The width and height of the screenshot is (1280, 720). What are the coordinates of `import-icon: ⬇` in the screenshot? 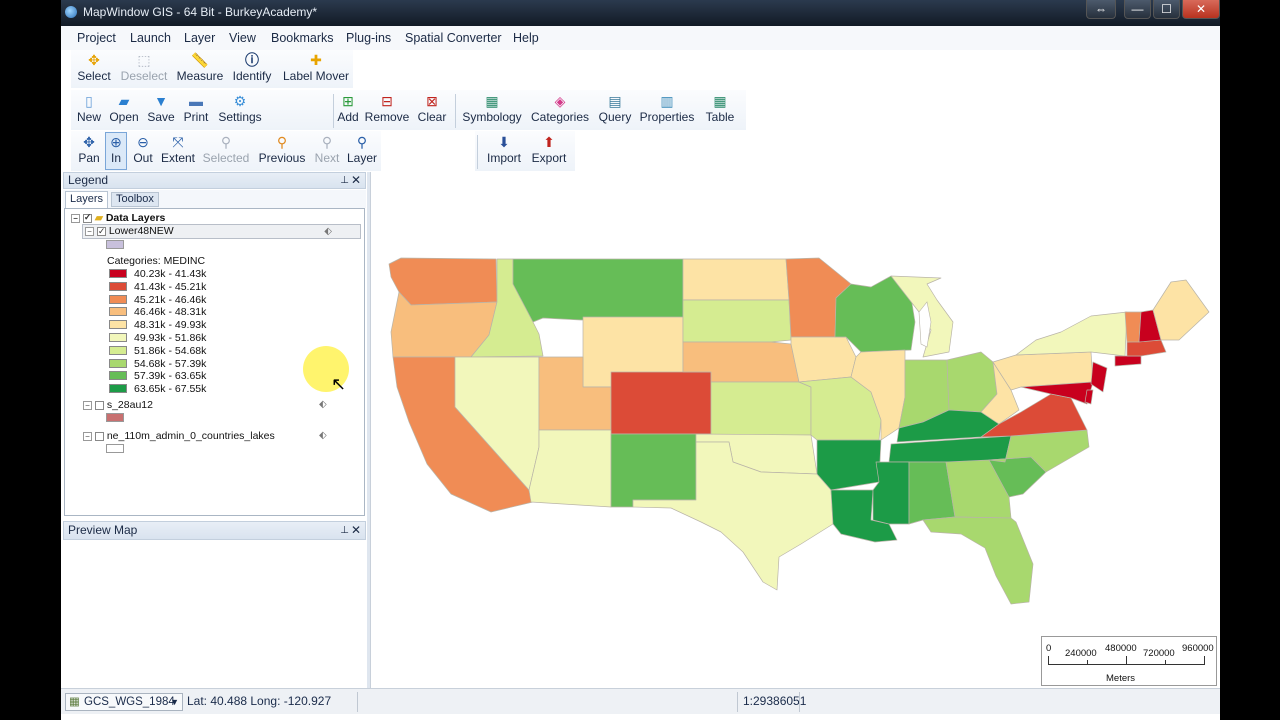 It's located at (504, 142).